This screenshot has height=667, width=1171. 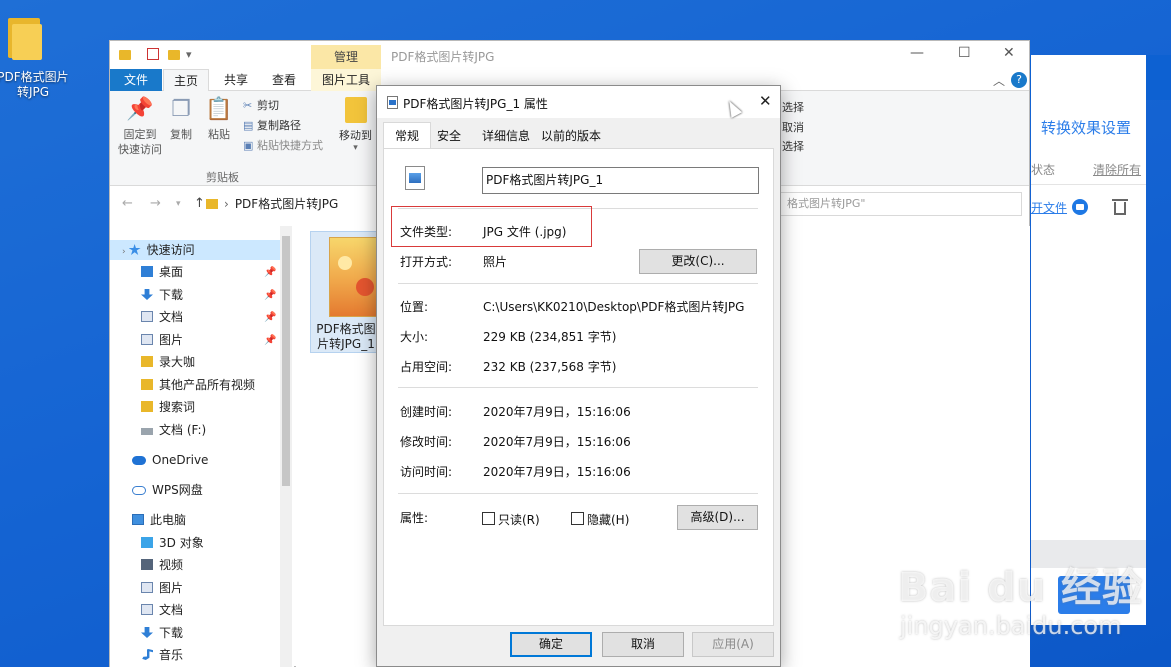 I want to click on sidebar-item-onedrive: OneDrive, so click(x=170, y=460).